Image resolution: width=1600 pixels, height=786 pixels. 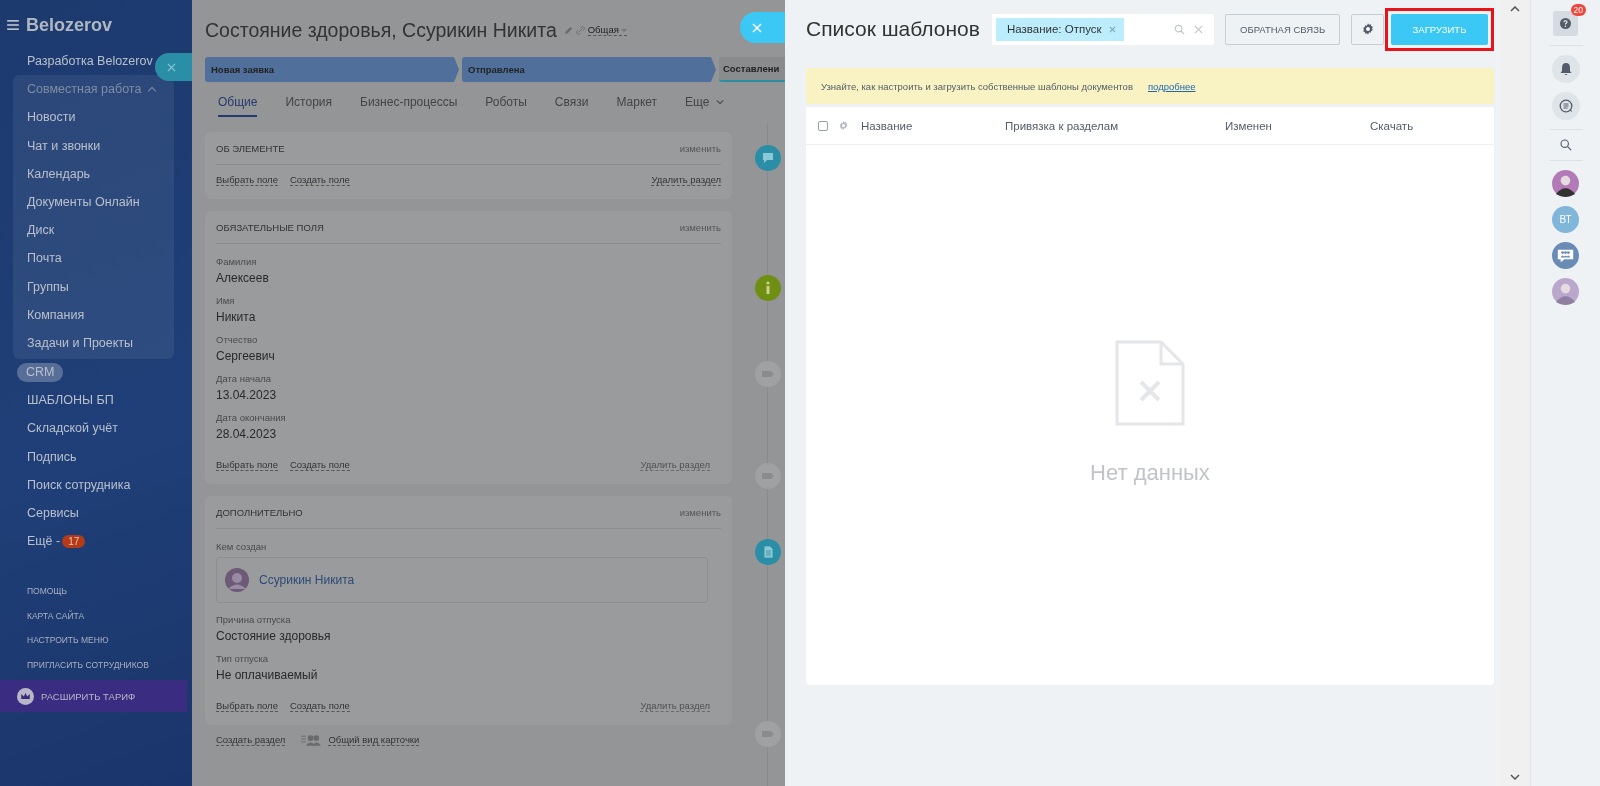 What do you see at coordinates (933, 125) in the screenshot?
I see `column-header: Название` at bounding box center [933, 125].